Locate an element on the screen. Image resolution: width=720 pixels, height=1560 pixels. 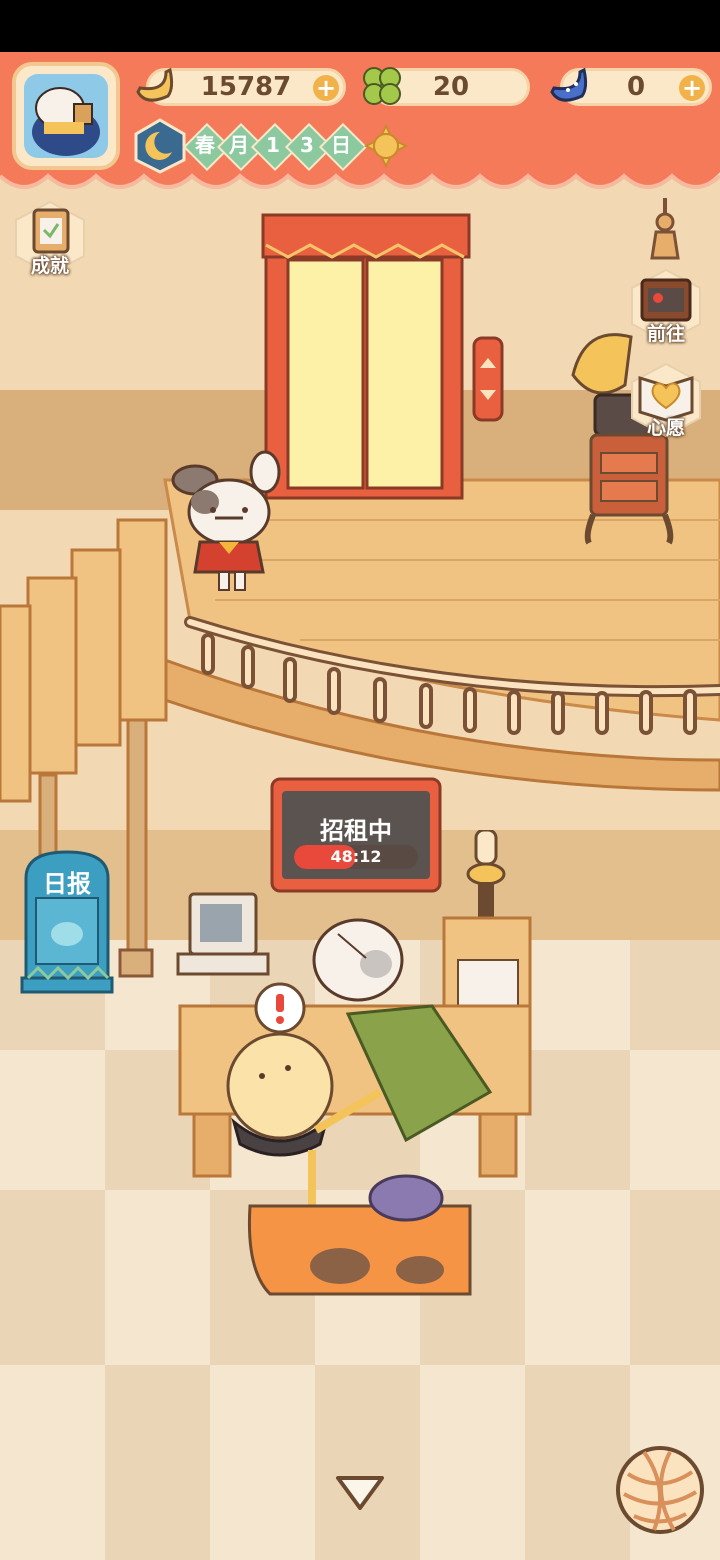
scroll-down-arrow-icon is located at coordinates (360, 1493).